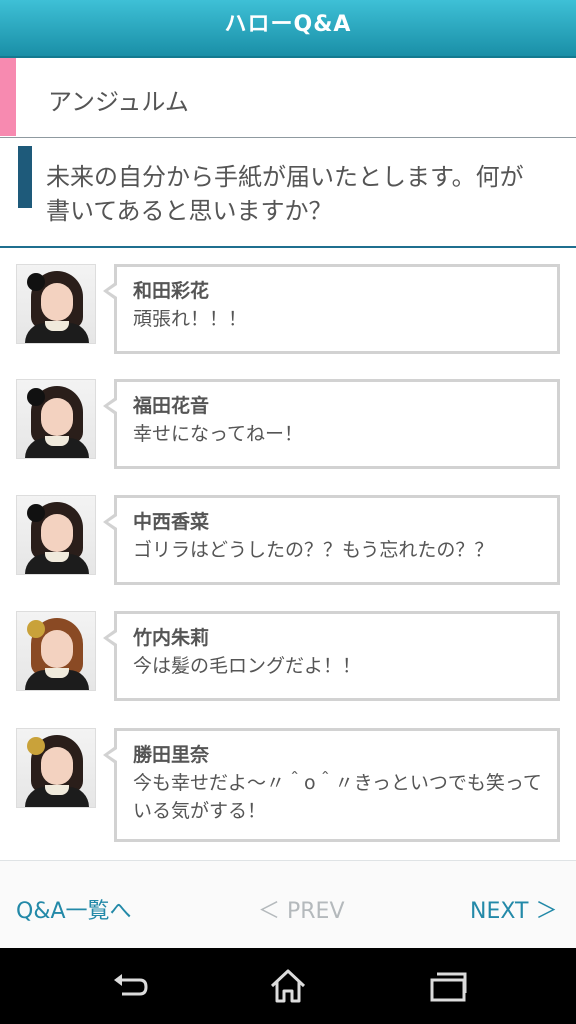  I want to click on member-name: 和田彩花, so click(171, 291).